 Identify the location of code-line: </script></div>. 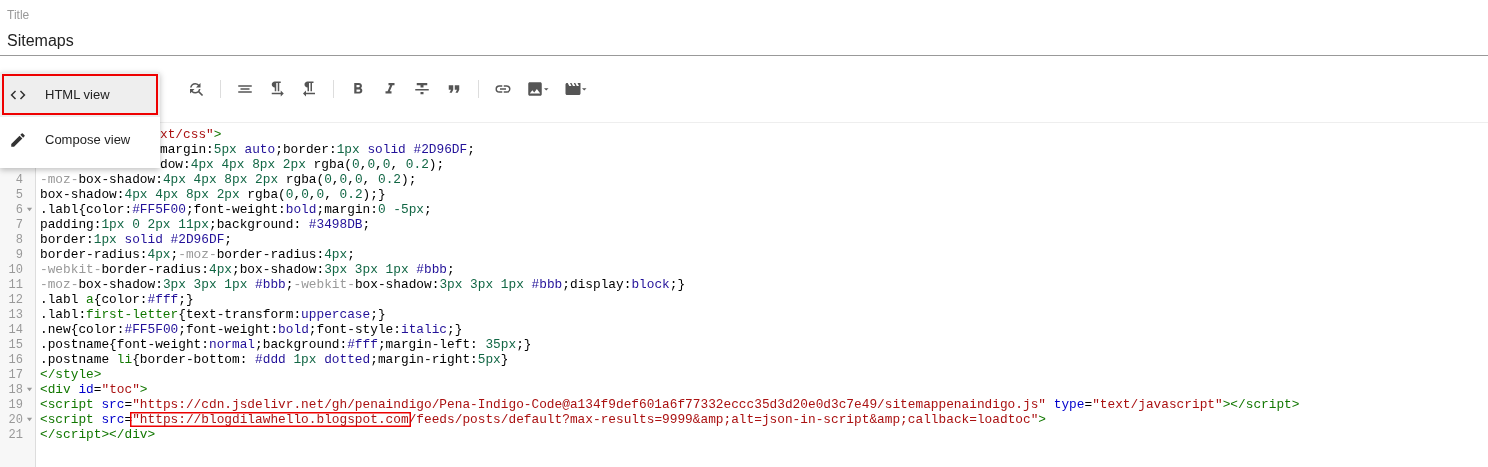
(97, 434).